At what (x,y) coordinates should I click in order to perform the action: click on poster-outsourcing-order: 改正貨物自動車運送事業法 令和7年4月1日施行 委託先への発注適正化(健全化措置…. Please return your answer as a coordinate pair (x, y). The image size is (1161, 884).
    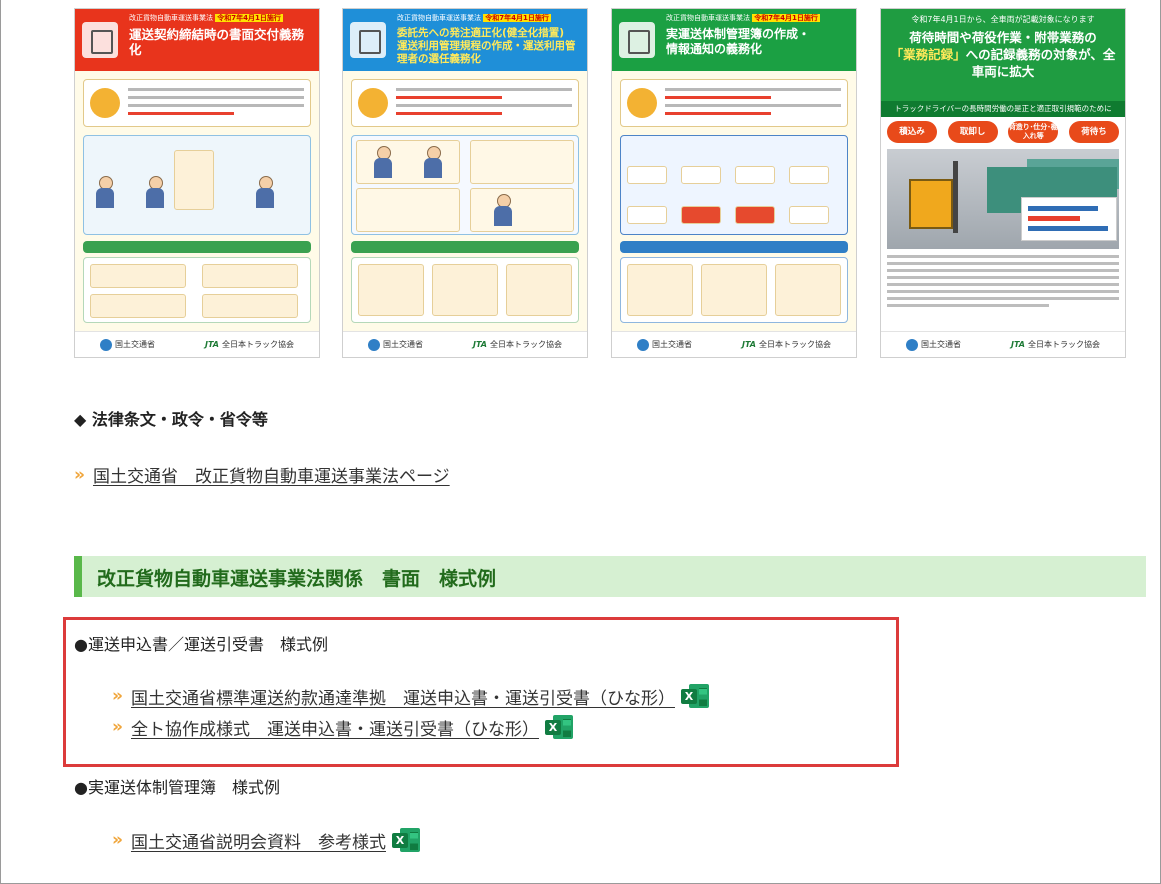
    Looking at the image, I should click on (465, 183).